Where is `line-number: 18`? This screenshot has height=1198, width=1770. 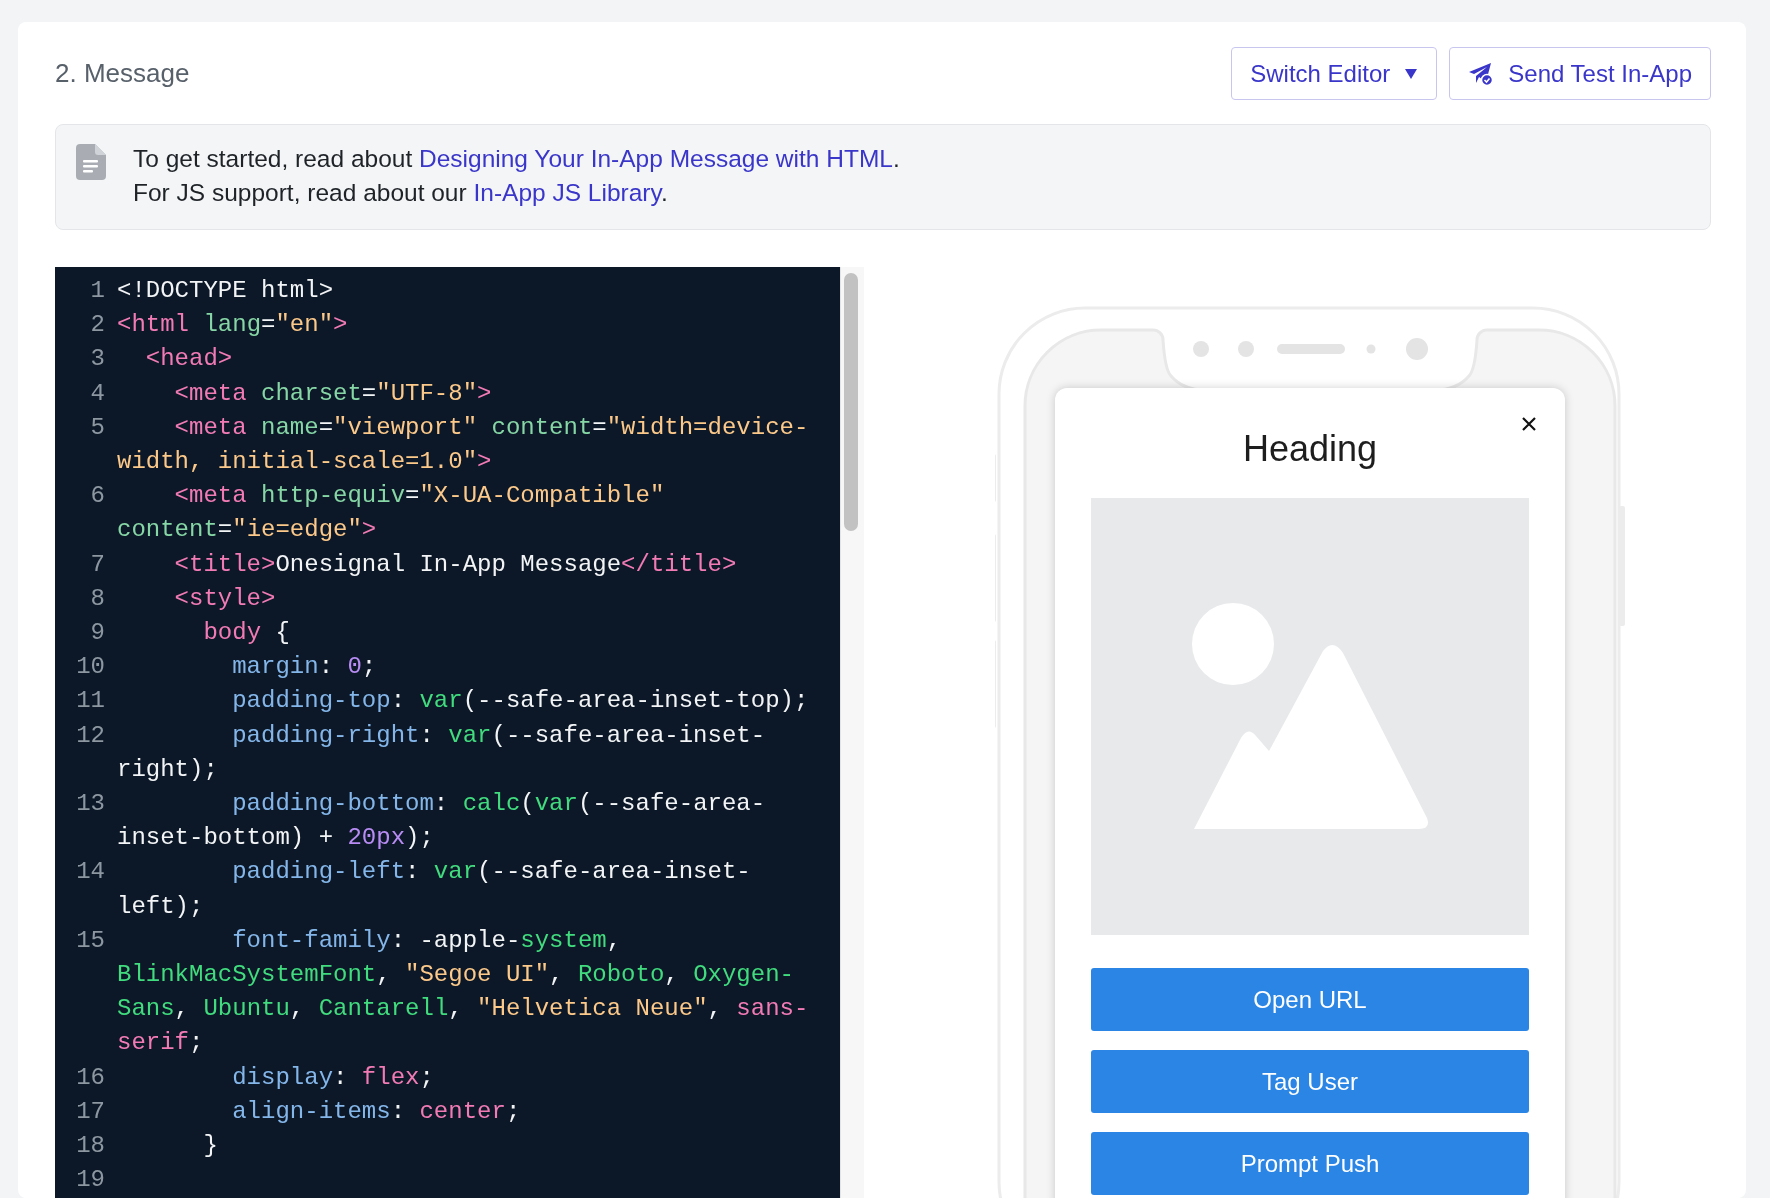 line-number: 18 is located at coordinates (90, 1146).